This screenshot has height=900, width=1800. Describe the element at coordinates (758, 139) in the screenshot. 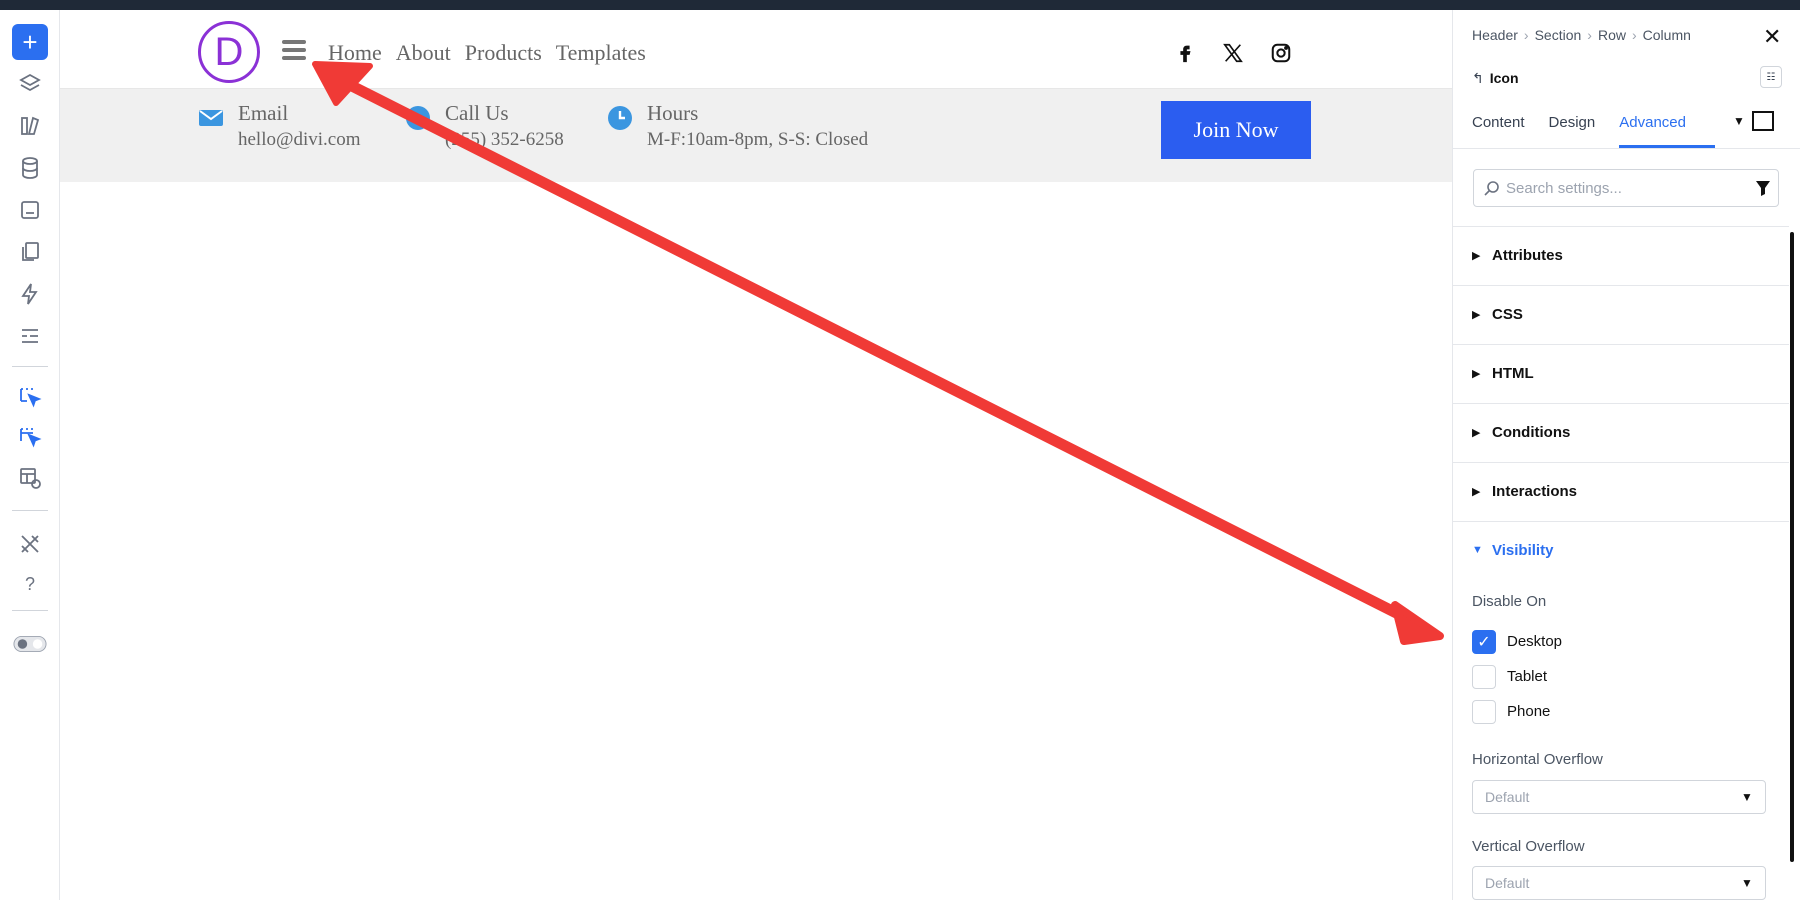

I see `info-value: M-F:10am-8pm, S-S: Closed` at that location.